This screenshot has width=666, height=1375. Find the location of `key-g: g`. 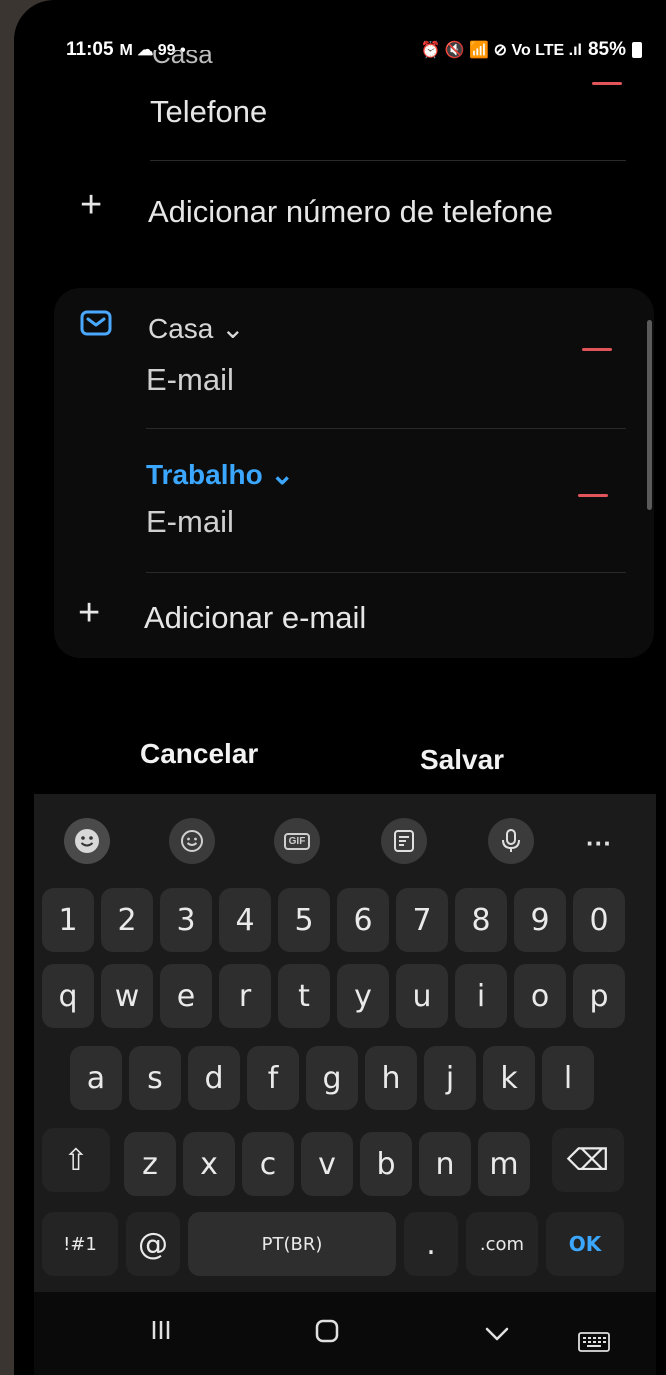

key-g: g is located at coordinates (332, 1078).